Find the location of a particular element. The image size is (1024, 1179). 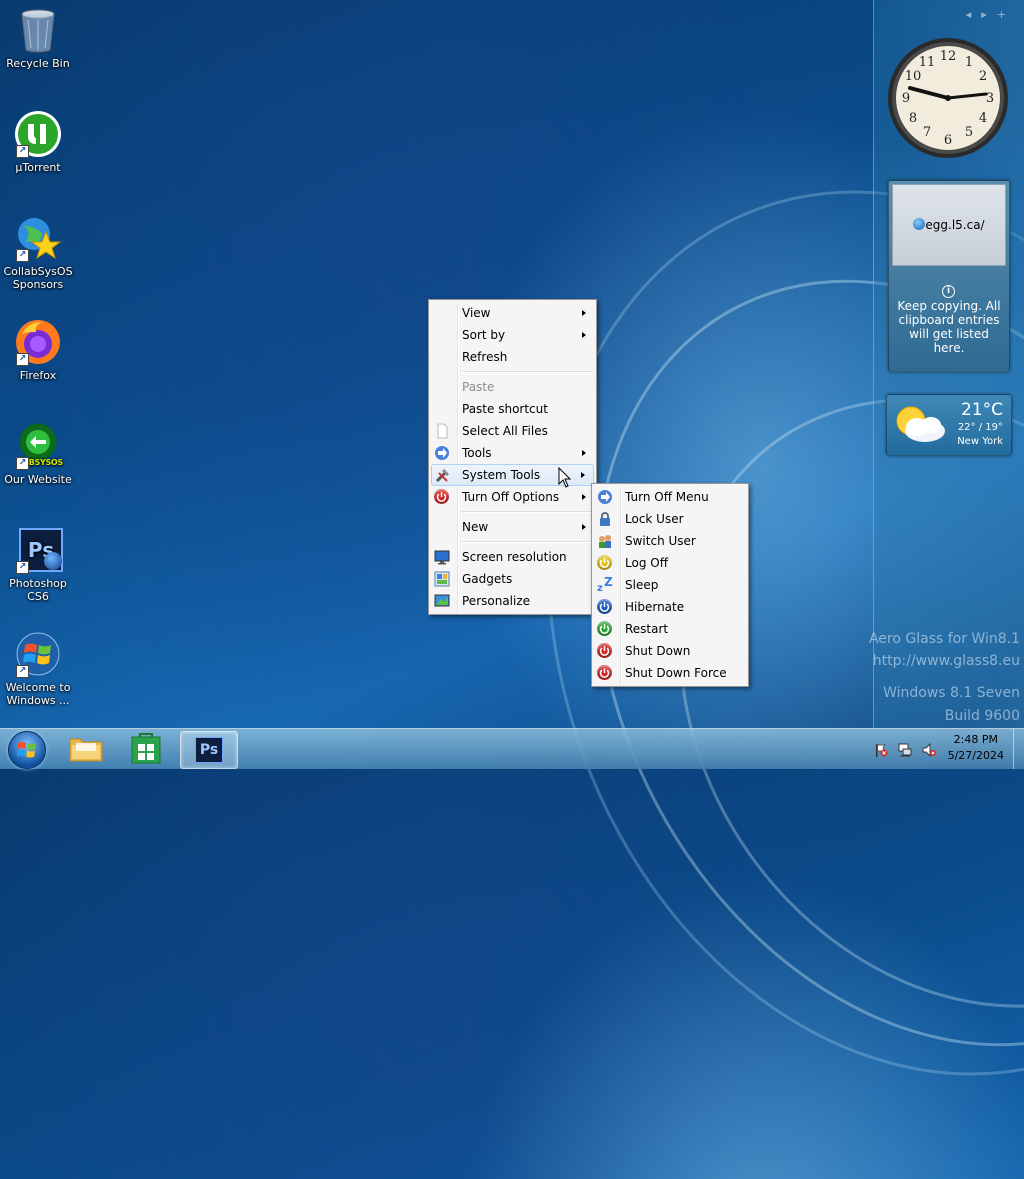

submenu-item-sleep: zZ Sleep is located at coordinates (670, 585).